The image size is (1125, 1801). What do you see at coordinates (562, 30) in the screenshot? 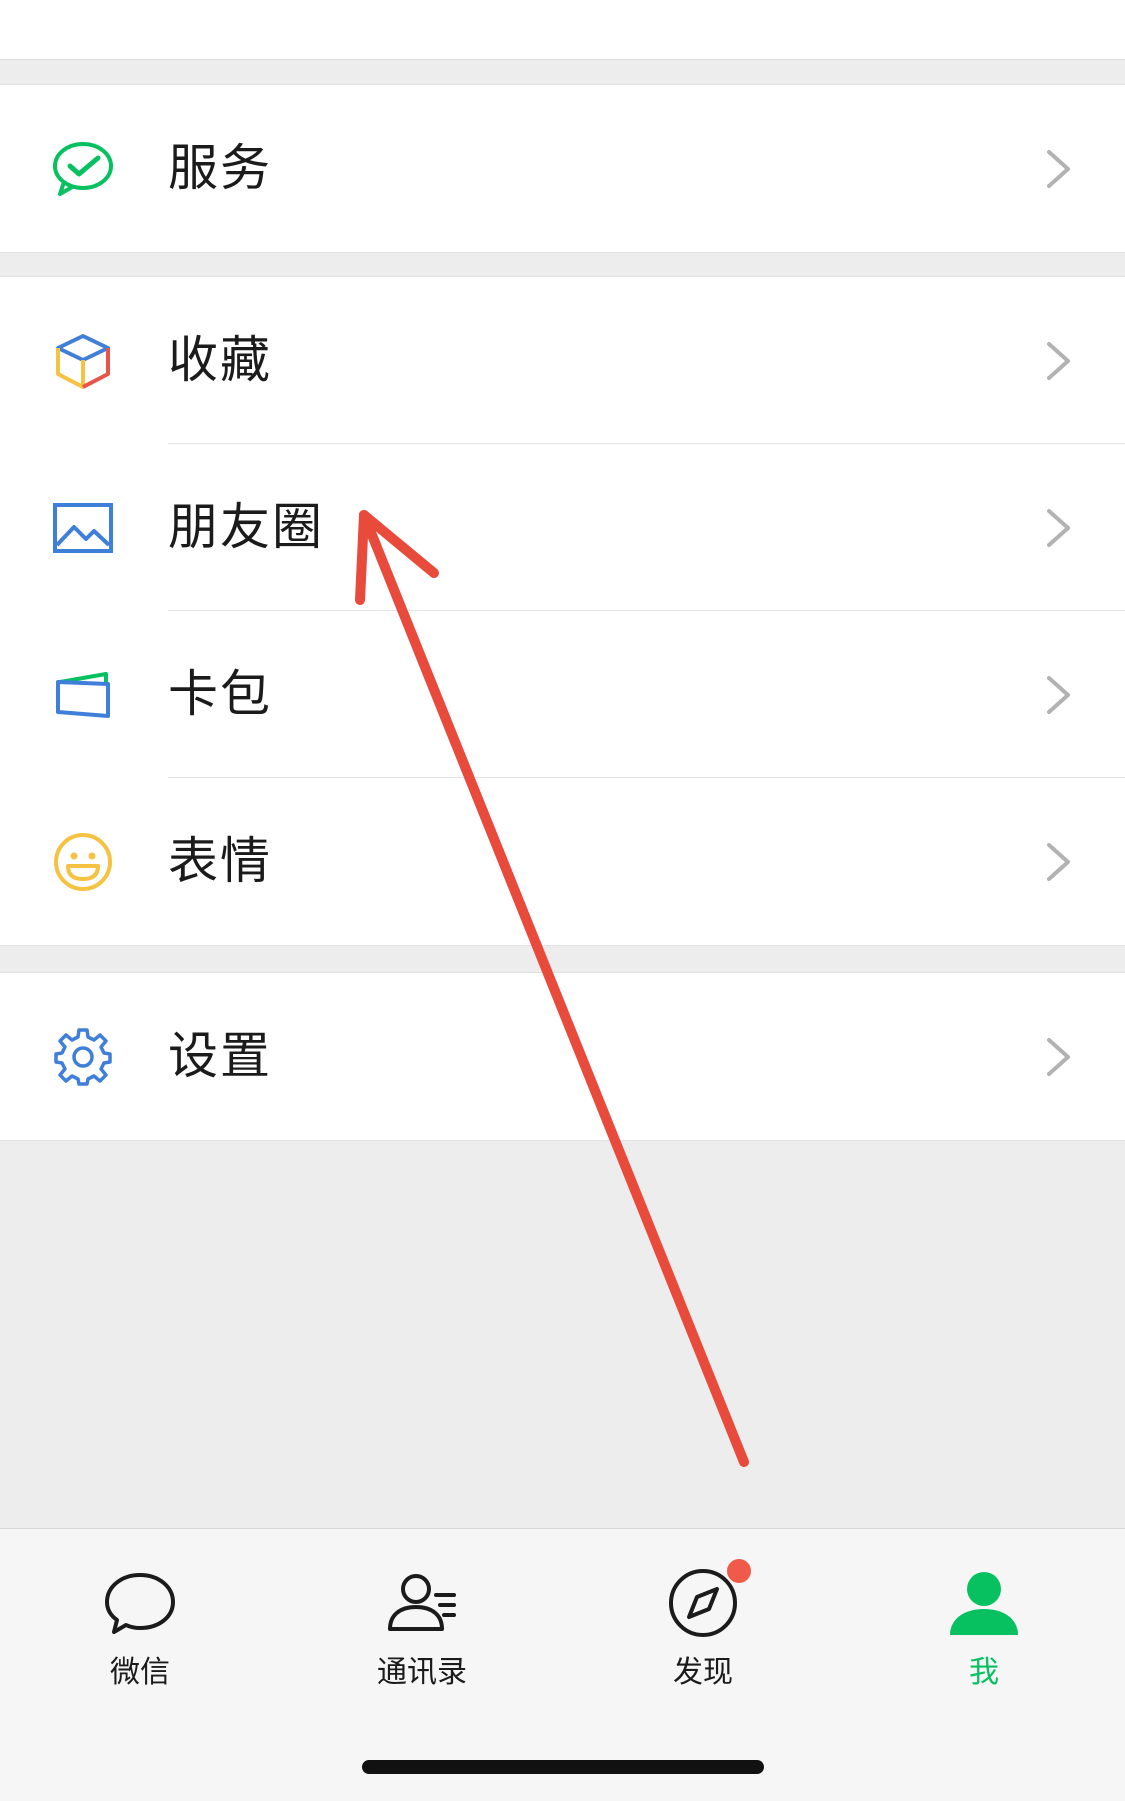
I see `top-card-edge` at bounding box center [562, 30].